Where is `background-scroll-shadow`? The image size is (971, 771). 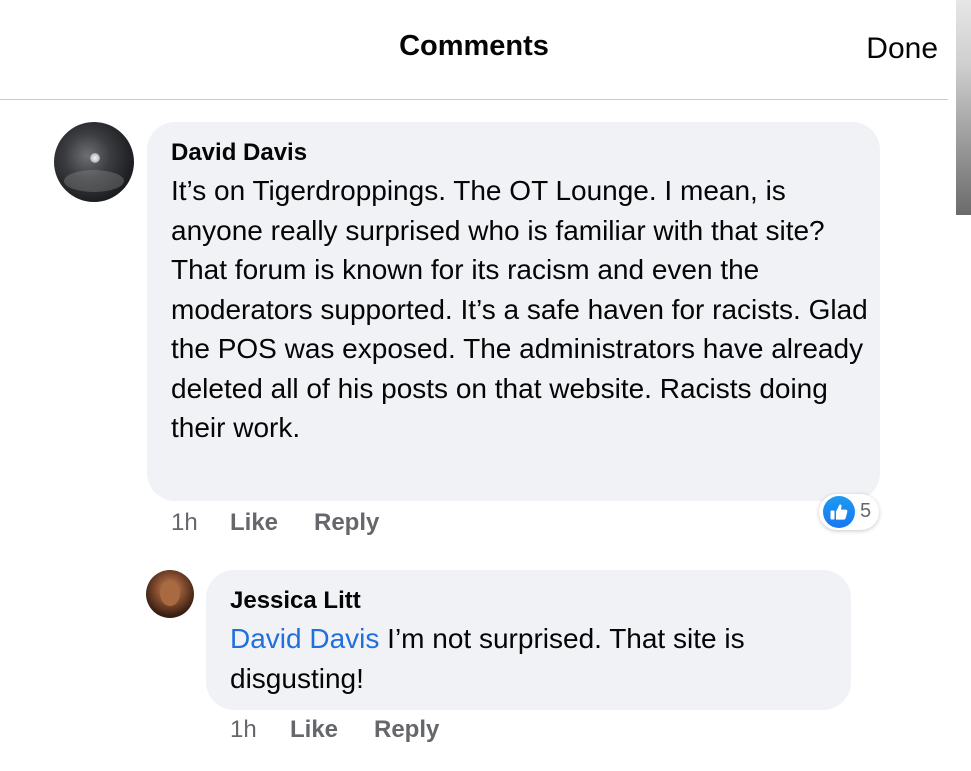
background-scroll-shadow is located at coordinates (963, 107).